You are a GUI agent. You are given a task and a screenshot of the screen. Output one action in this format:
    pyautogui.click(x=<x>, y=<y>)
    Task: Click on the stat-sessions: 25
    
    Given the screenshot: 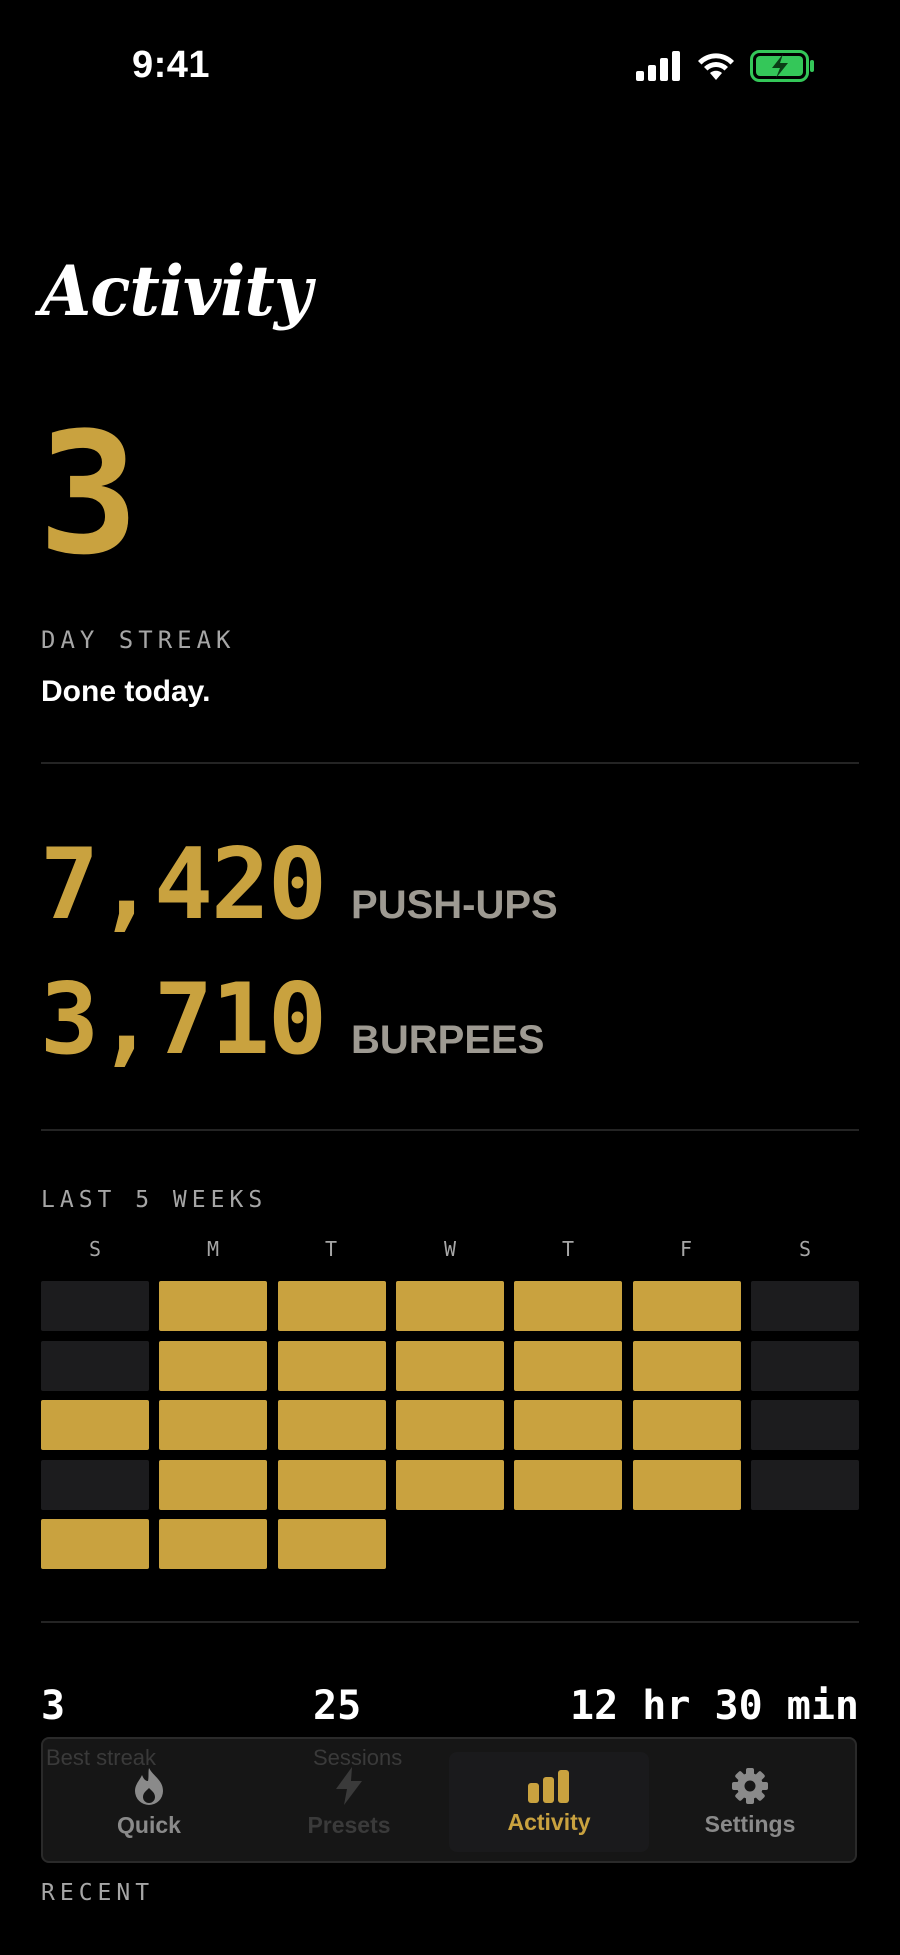 What is the action you would take?
    pyautogui.click(x=337, y=1706)
    